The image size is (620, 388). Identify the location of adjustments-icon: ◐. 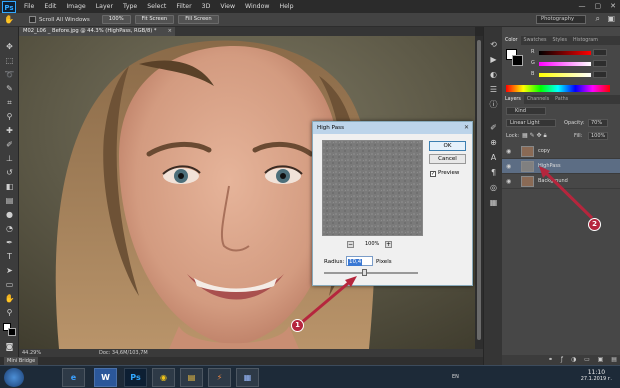
(493, 74).